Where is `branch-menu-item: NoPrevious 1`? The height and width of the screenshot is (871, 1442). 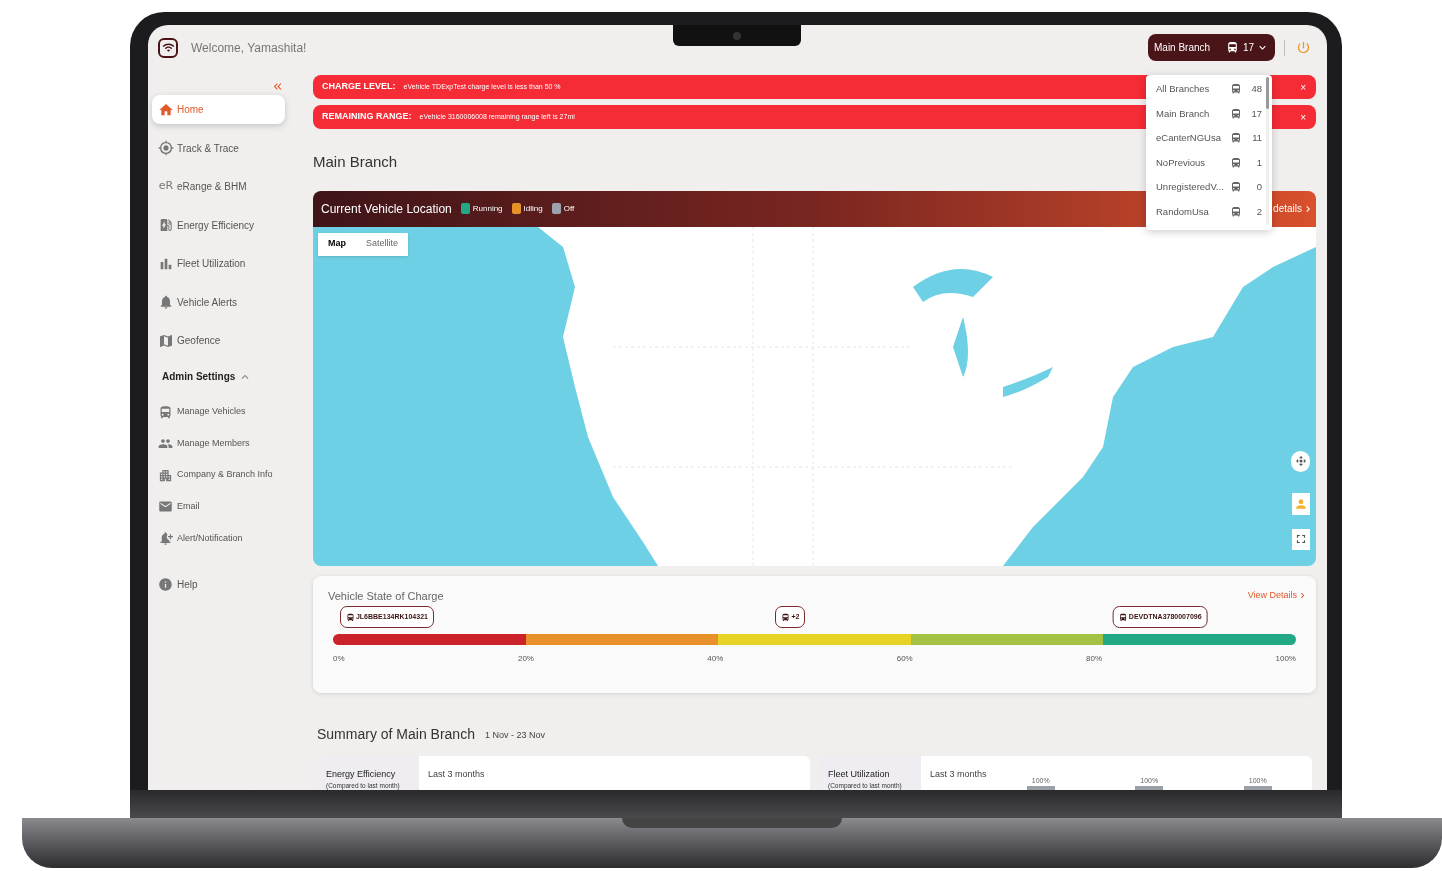
branch-menu-item: NoPrevious 1 is located at coordinates (1209, 162).